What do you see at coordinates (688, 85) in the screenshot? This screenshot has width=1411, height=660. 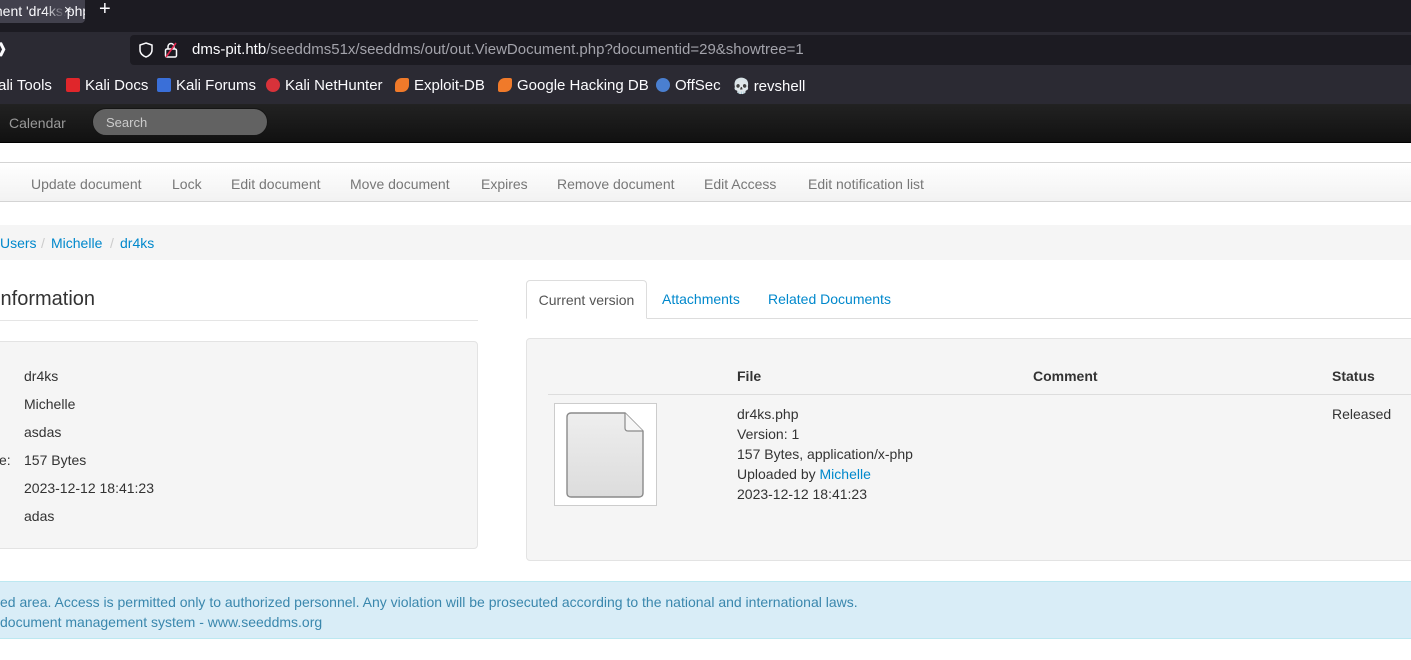 I see `bookmark-offsec: OffSec` at bounding box center [688, 85].